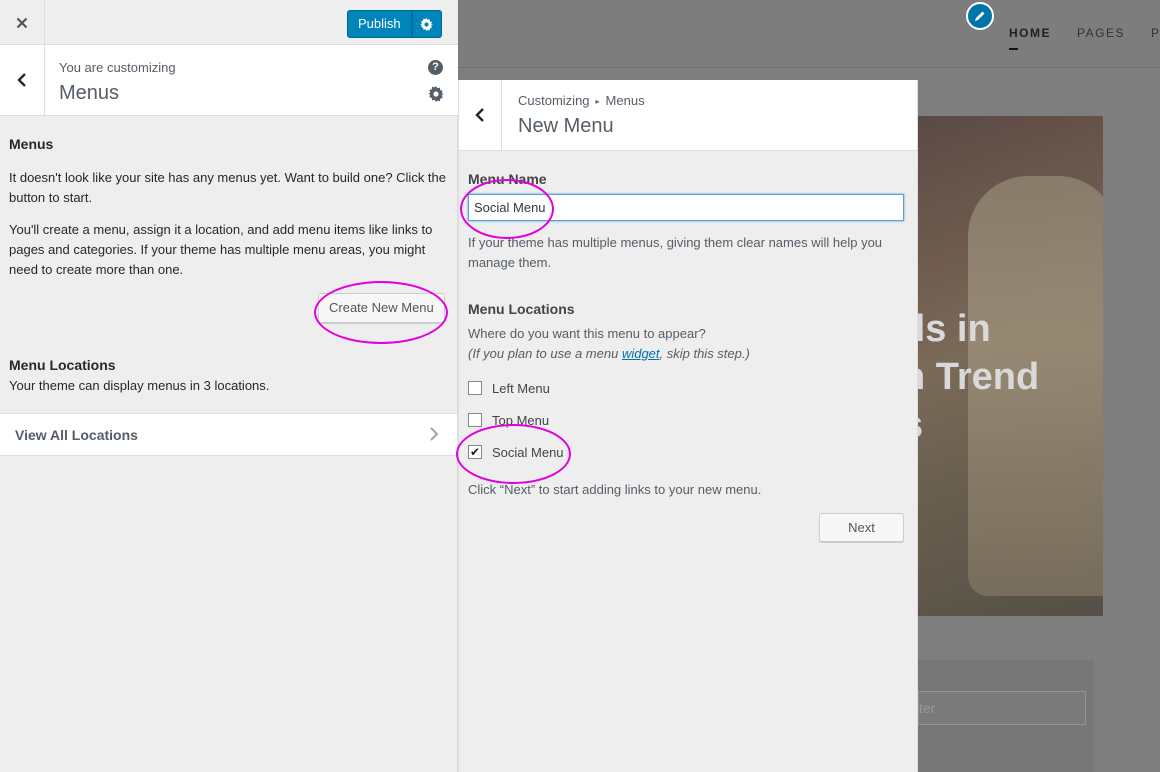 The width and height of the screenshot is (1160, 772). I want to click on location-label: Top Menu, so click(521, 420).